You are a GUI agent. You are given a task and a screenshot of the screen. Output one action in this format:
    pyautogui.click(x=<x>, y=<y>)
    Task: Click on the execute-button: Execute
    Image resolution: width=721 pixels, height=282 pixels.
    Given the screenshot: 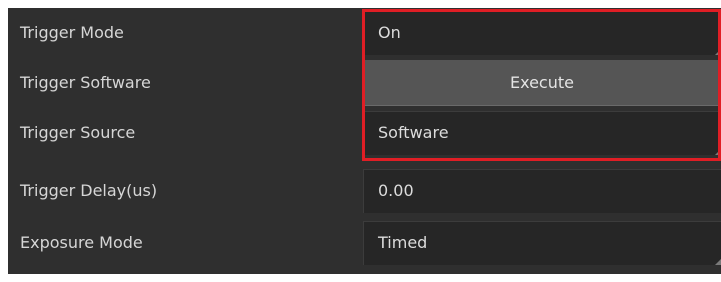 What is the action you would take?
    pyautogui.click(x=542, y=83)
    